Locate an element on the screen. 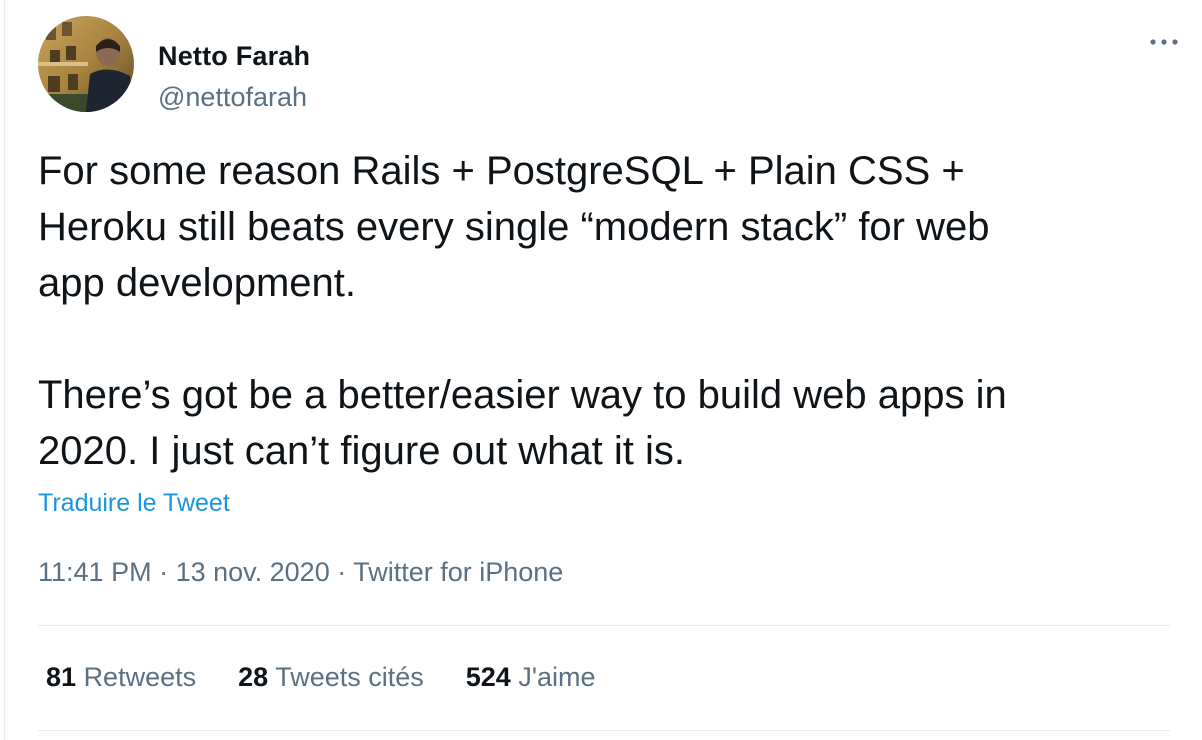 This screenshot has height=740, width=1202. likes-stat: 524 J'aime is located at coordinates (531, 677).